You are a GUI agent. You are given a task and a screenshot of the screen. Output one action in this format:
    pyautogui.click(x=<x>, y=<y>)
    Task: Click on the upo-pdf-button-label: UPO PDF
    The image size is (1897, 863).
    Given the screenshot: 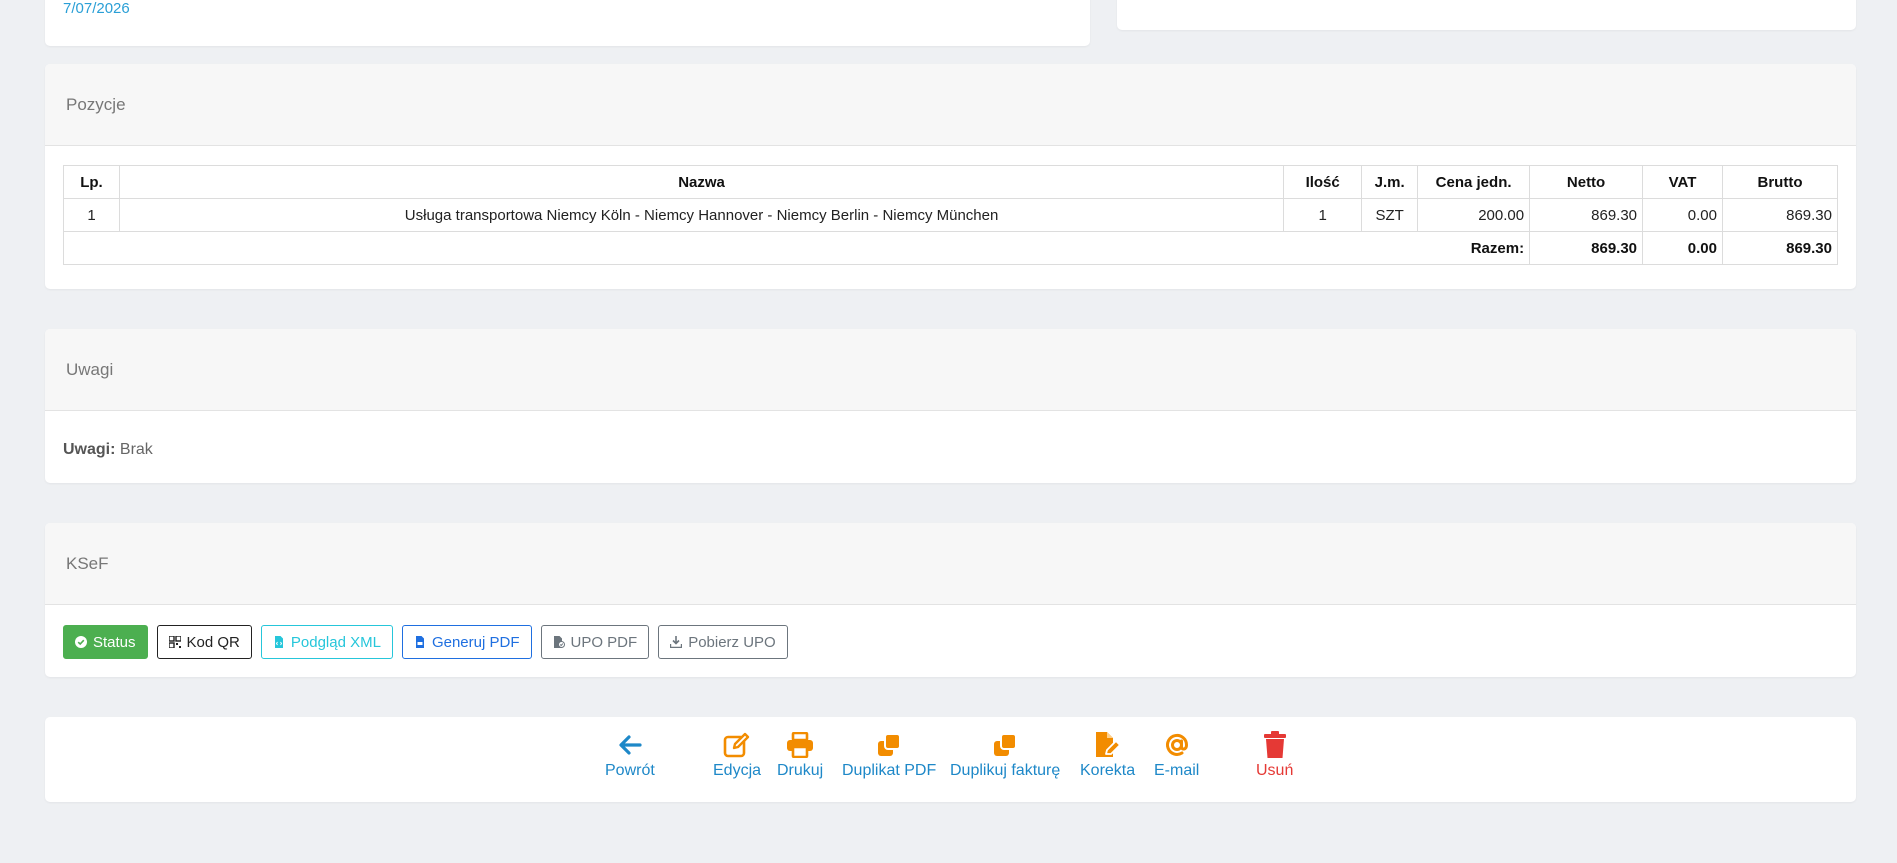 What is the action you would take?
    pyautogui.click(x=604, y=642)
    